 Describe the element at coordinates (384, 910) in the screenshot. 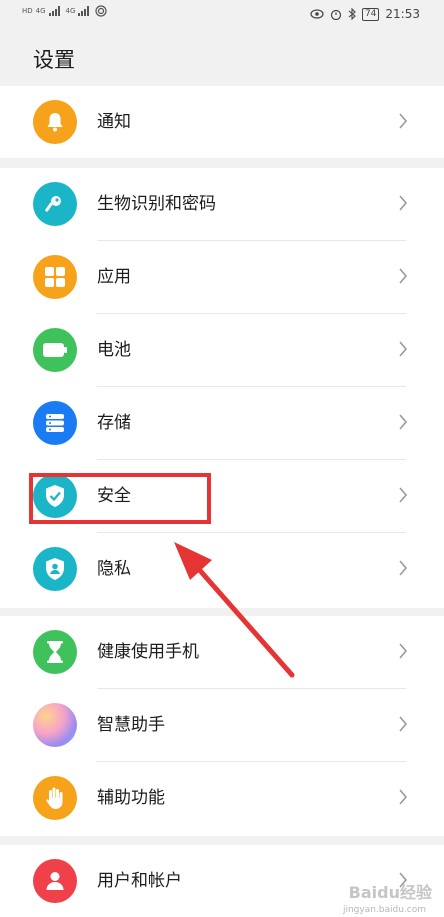

I see `watermark-url: jingyan.baidu.com` at that location.